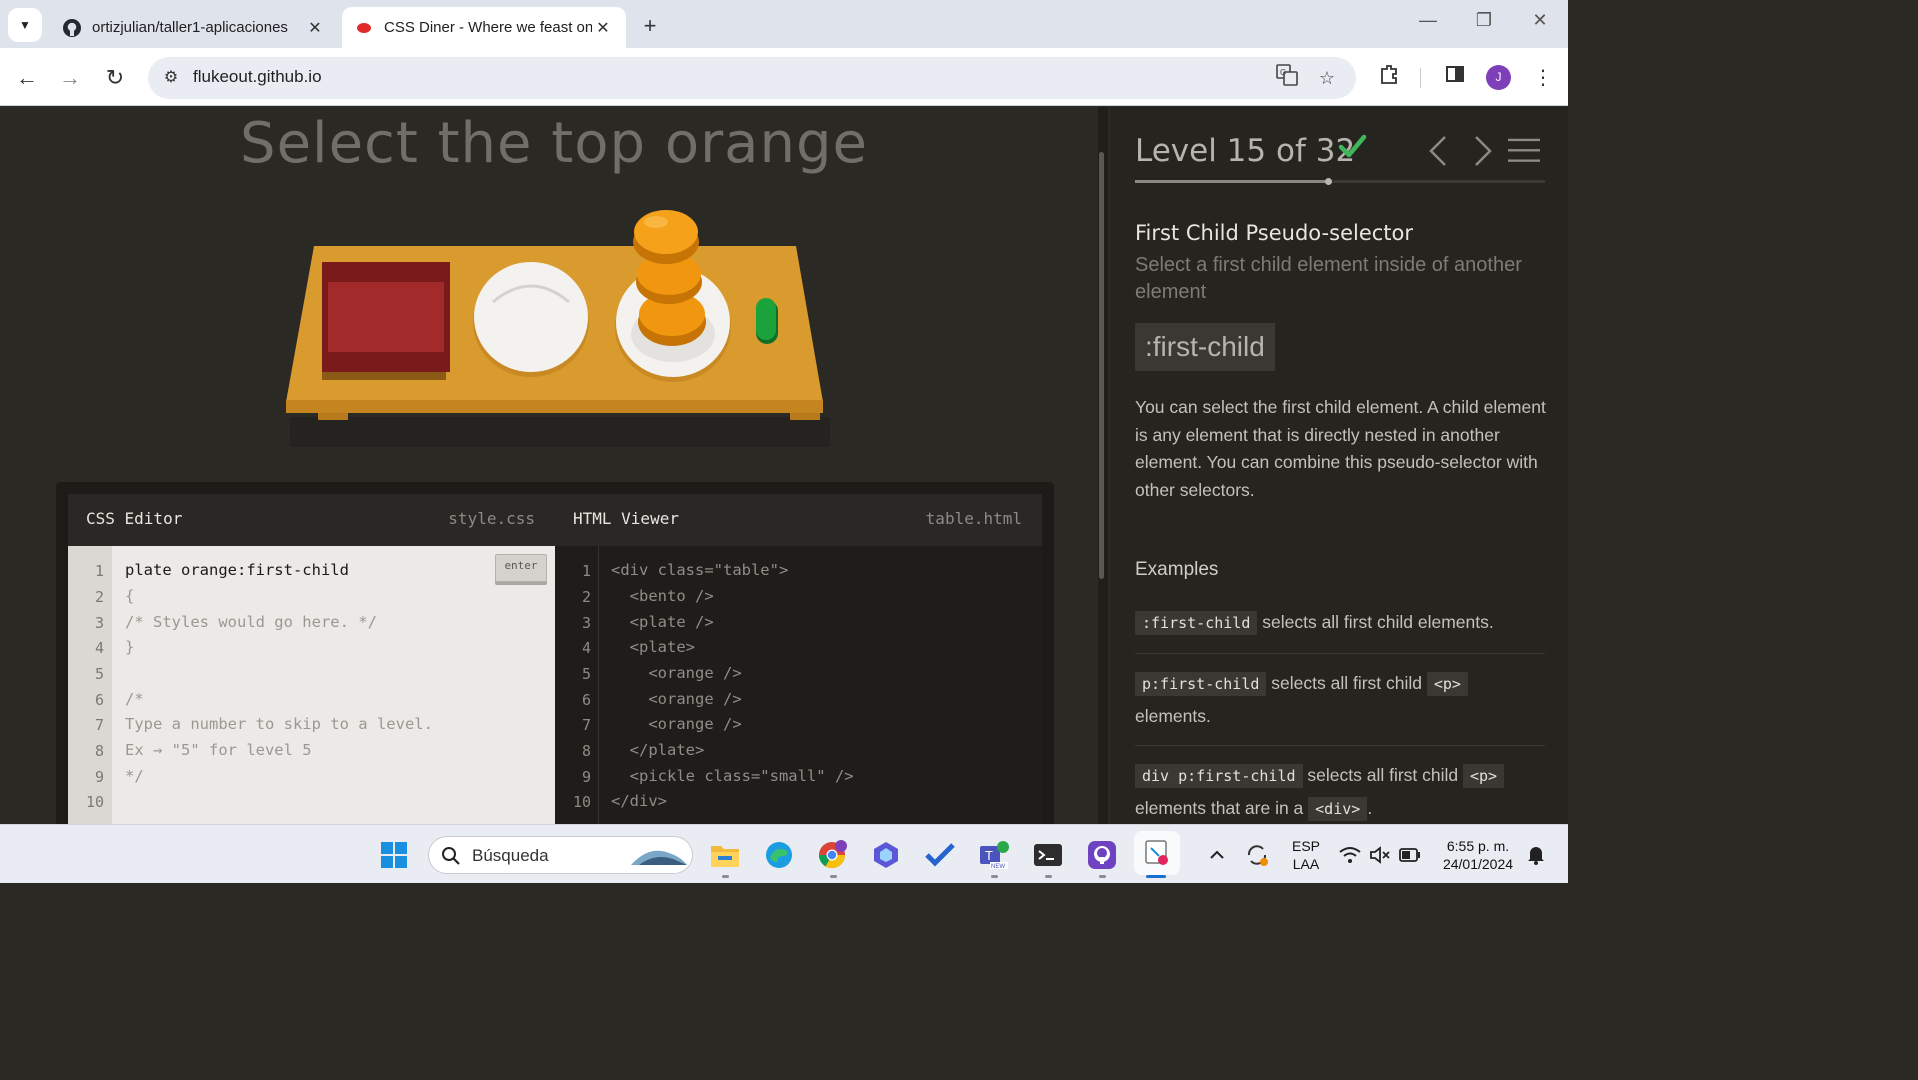  What do you see at coordinates (115, 78) in the screenshot?
I see `reload-icon: ↻` at bounding box center [115, 78].